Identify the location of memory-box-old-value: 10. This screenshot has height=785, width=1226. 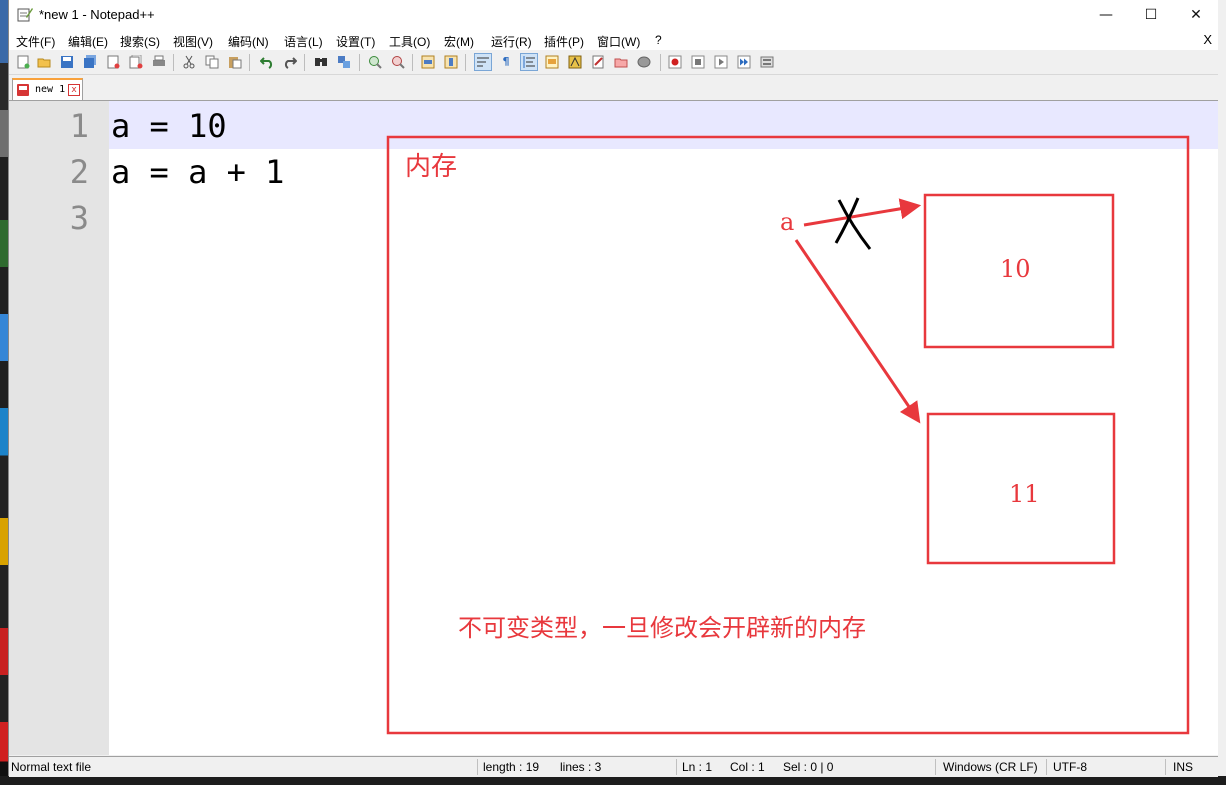
(1015, 269).